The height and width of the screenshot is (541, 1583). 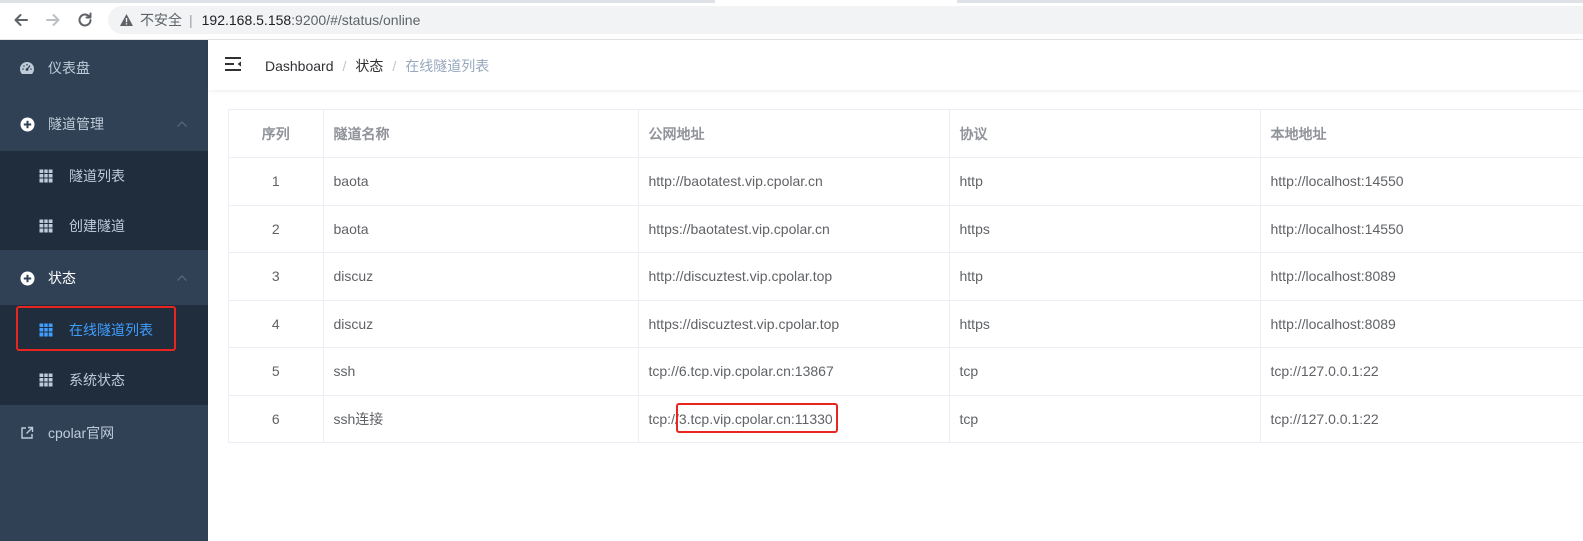 What do you see at coordinates (276, 229) in the screenshot?
I see `cell-index: 2` at bounding box center [276, 229].